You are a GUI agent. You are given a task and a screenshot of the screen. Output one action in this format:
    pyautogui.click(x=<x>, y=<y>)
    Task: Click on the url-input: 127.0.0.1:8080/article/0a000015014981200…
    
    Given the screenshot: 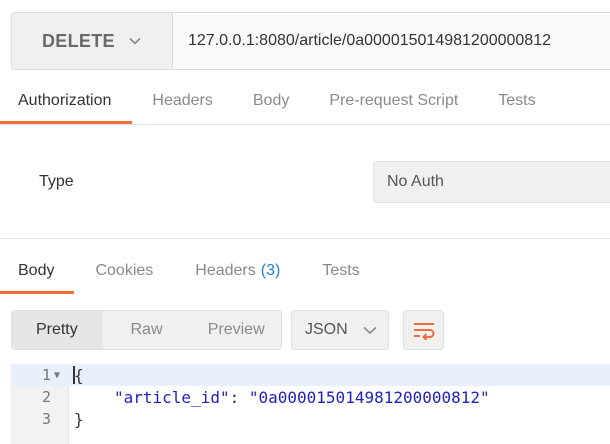 What is the action you would take?
    pyautogui.click(x=391, y=41)
    